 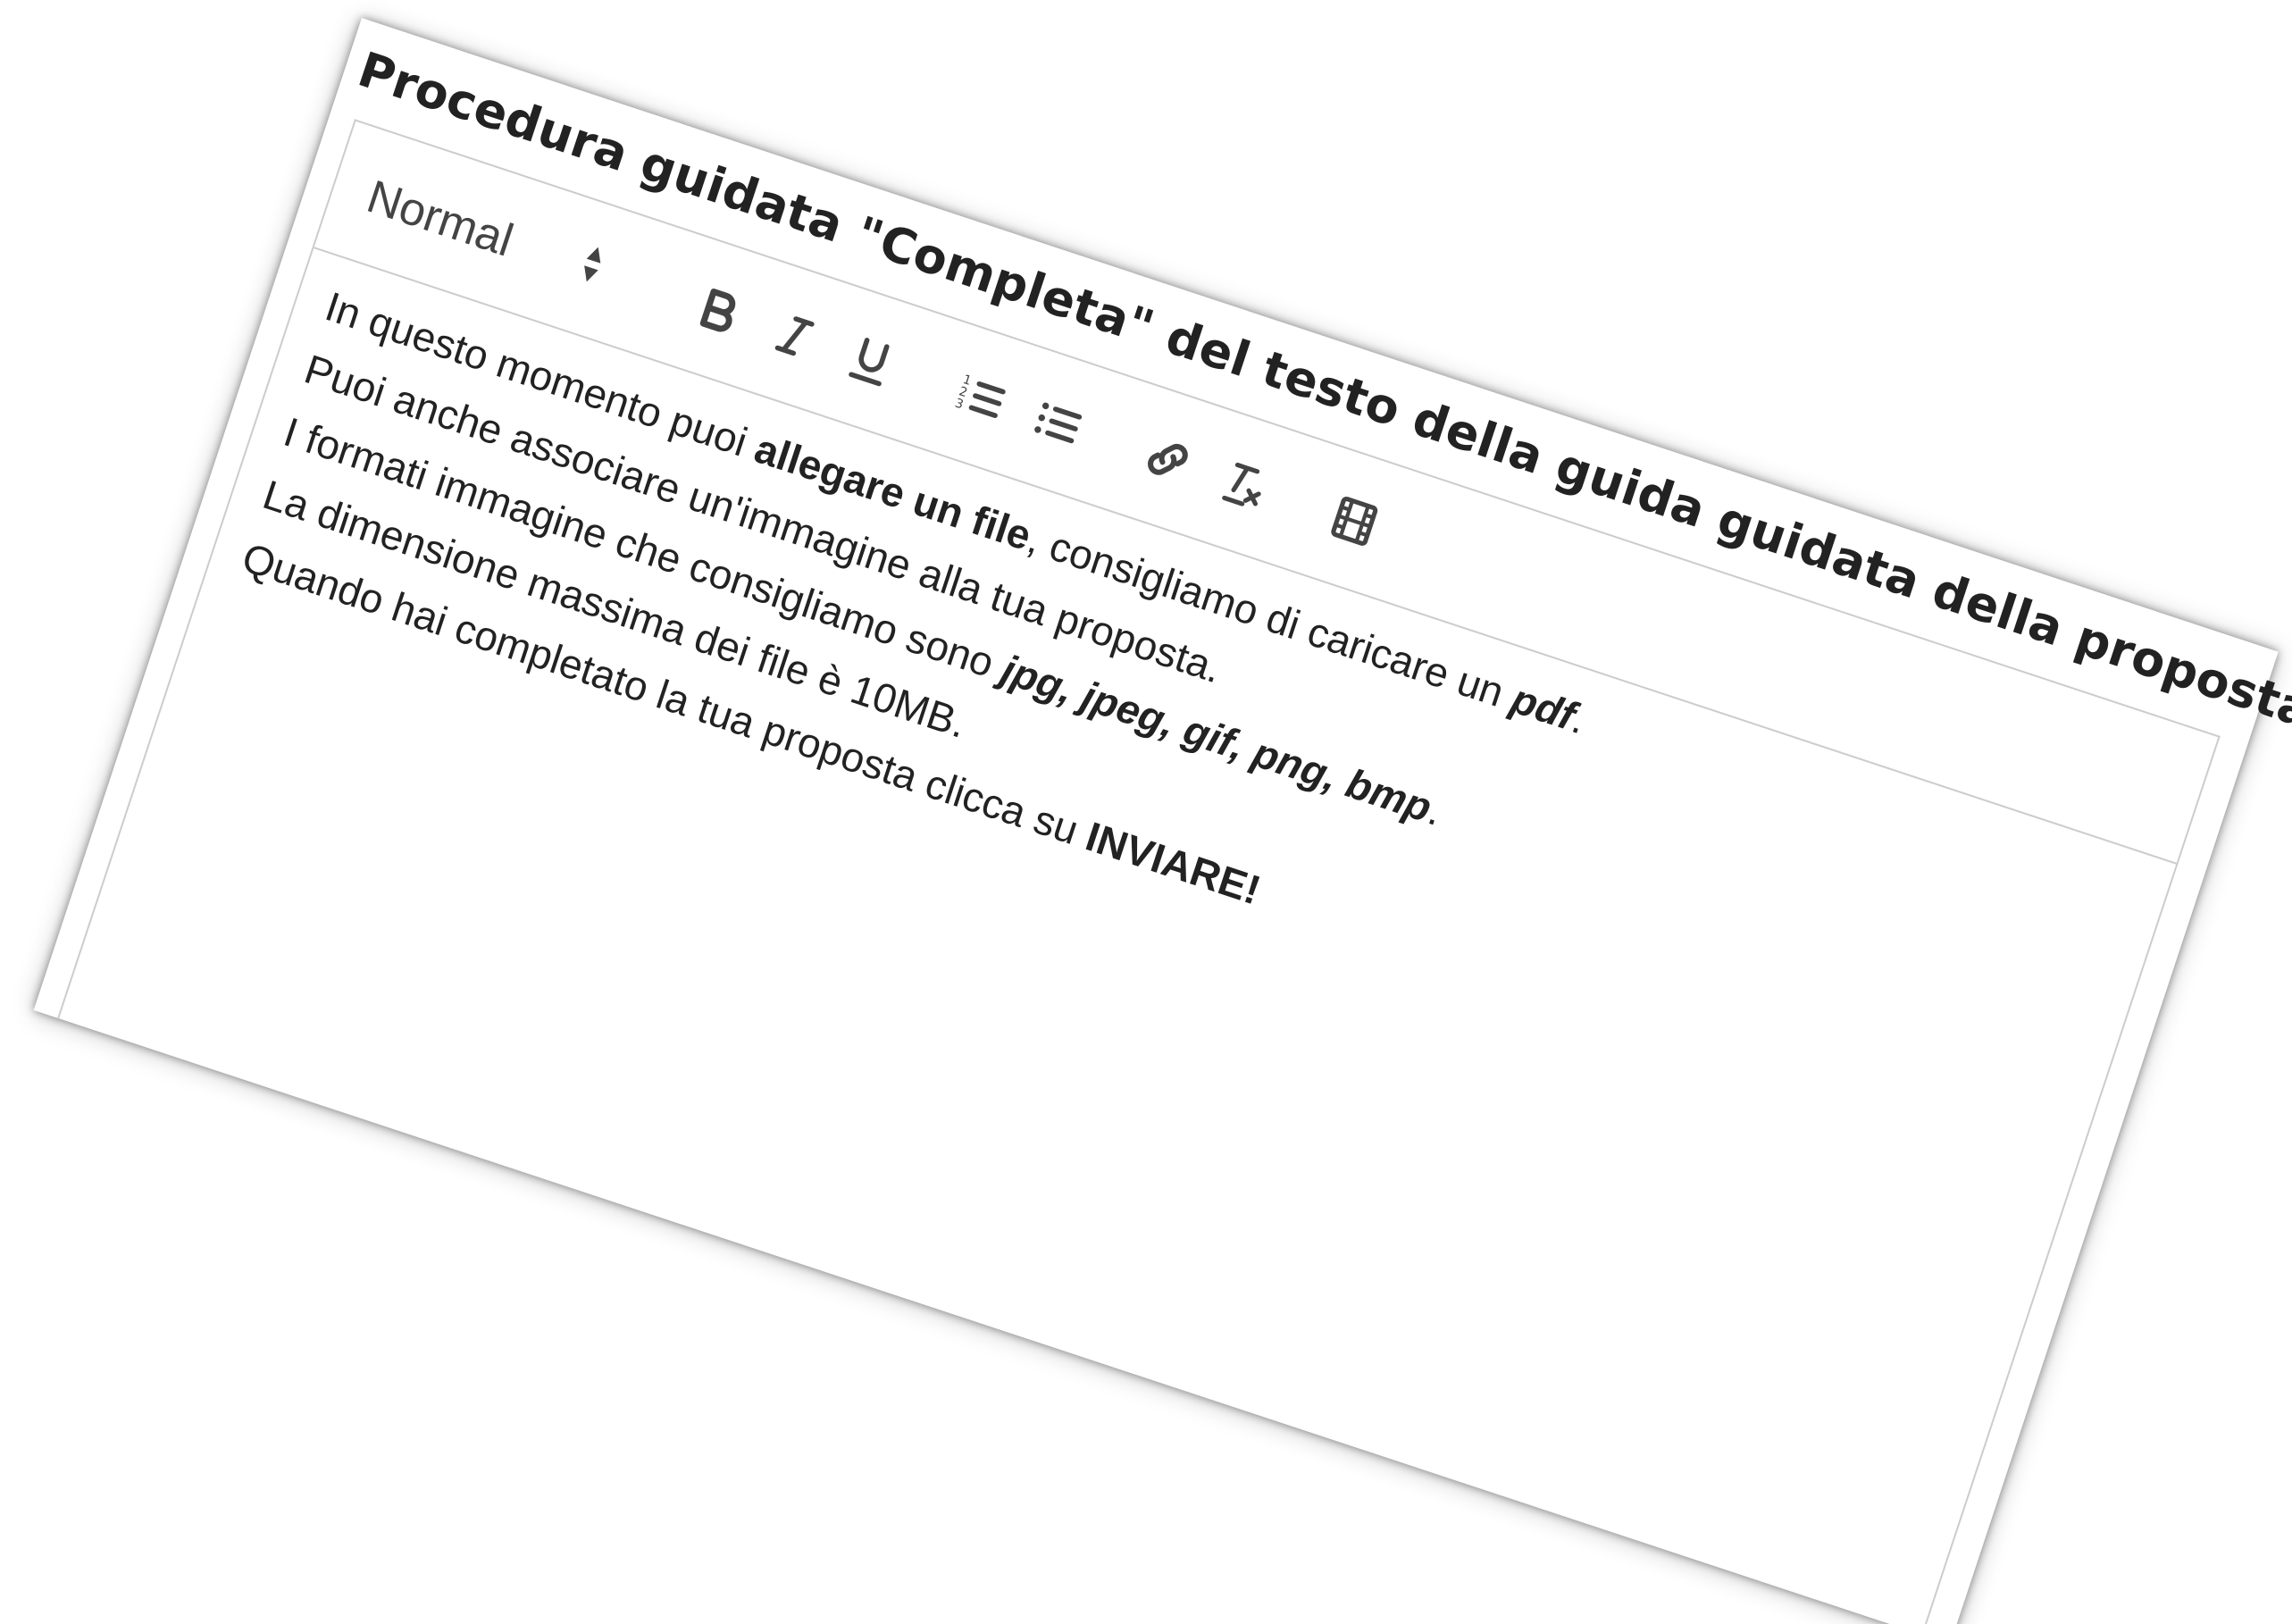 What do you see at coordinates (593, 263) in the screenshot?
I see `select-arrows-icon: ▲ ▼` at bounding box center [593, 263].